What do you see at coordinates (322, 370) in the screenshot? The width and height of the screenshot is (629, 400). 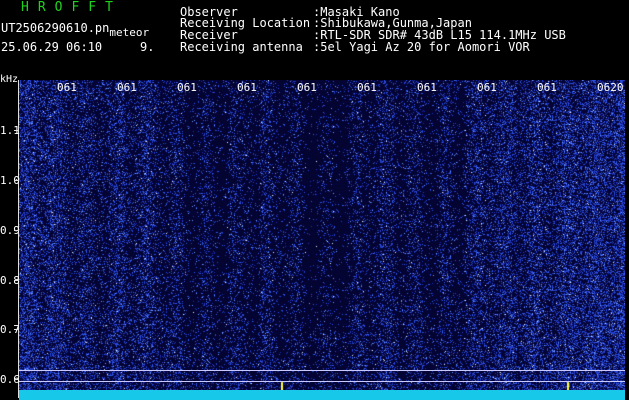 I see `reference-line-upper` at bounding box center [322, 370].